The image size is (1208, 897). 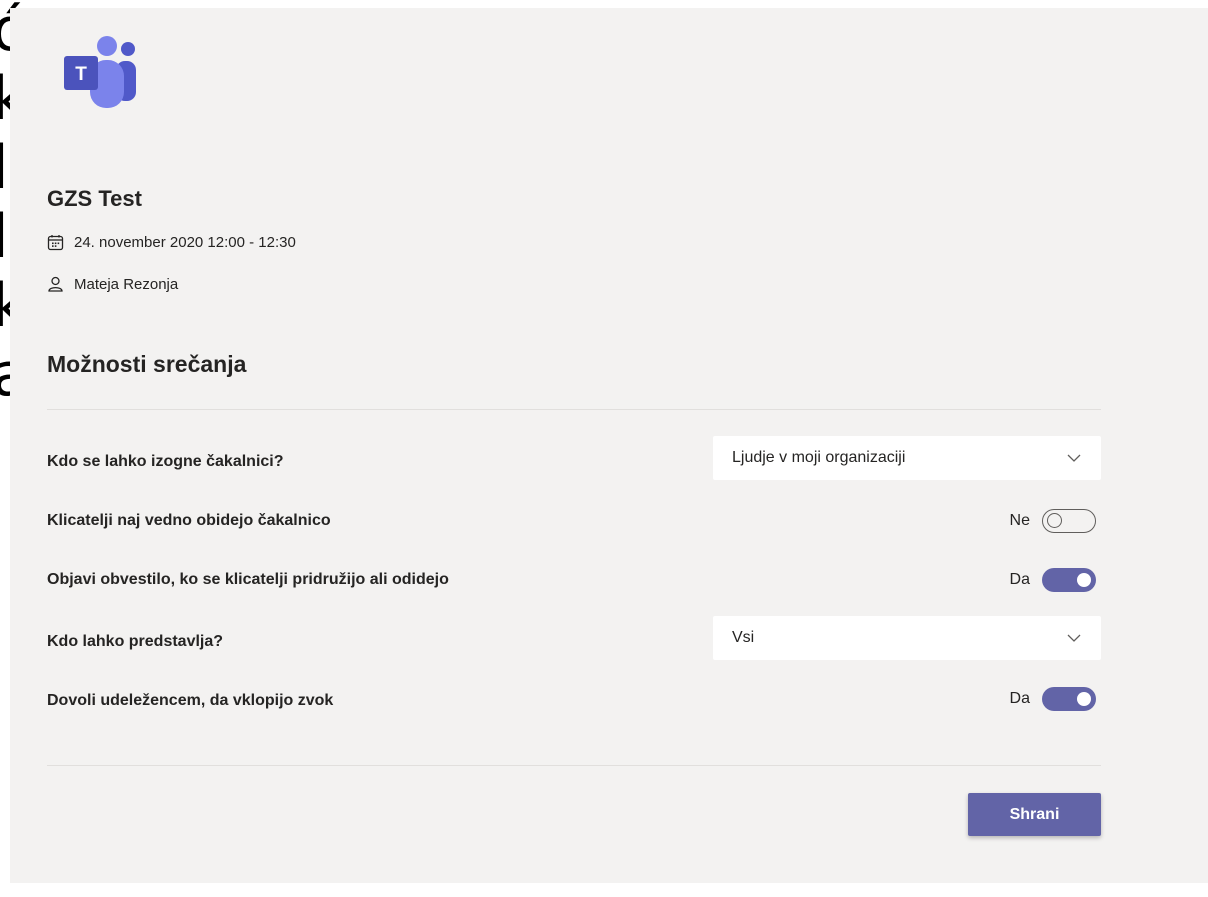 What do you see at coordinates (190, 700) in the screenshot?
I see `allow-unmute-label: Dovoli udeležencem, da vklopijo zvok` at bounding box center [190, 700].